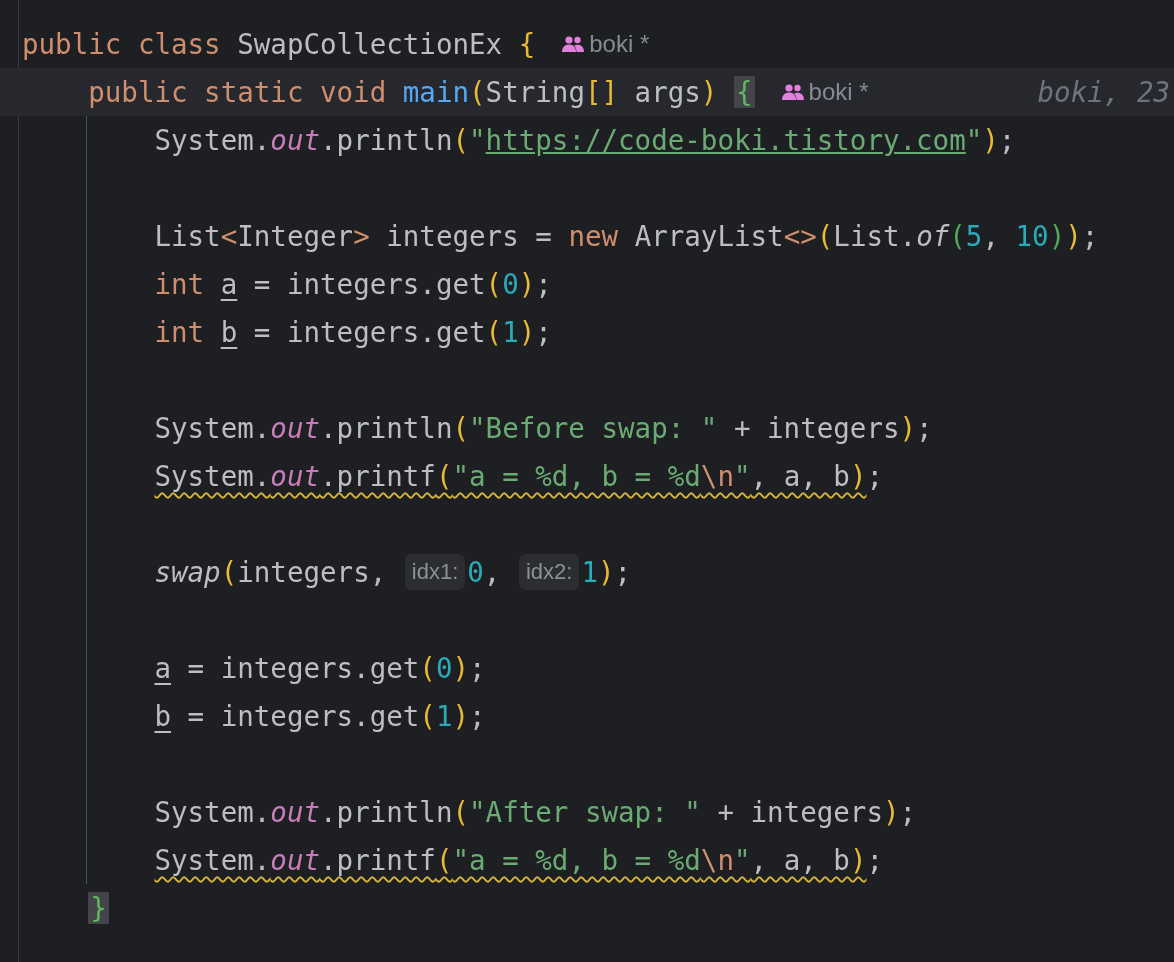 This screenshot has height=962, width=1174. I want to click on matched-brace: {, so click(744, 92).